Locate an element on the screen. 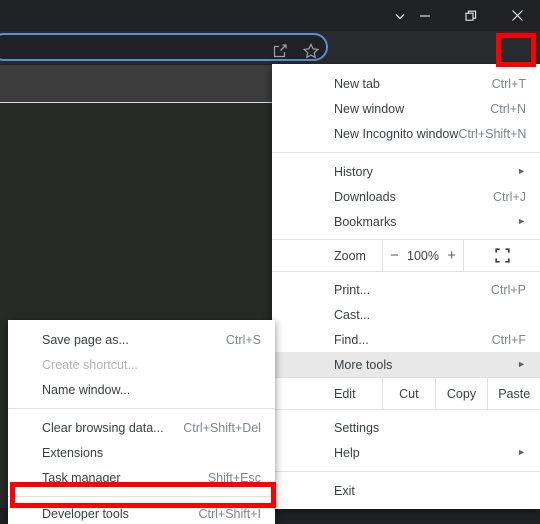 This screenshot has width=540, height=524. edit-row: Edit Cut Copy Paste is located at coordinates (406, 393).